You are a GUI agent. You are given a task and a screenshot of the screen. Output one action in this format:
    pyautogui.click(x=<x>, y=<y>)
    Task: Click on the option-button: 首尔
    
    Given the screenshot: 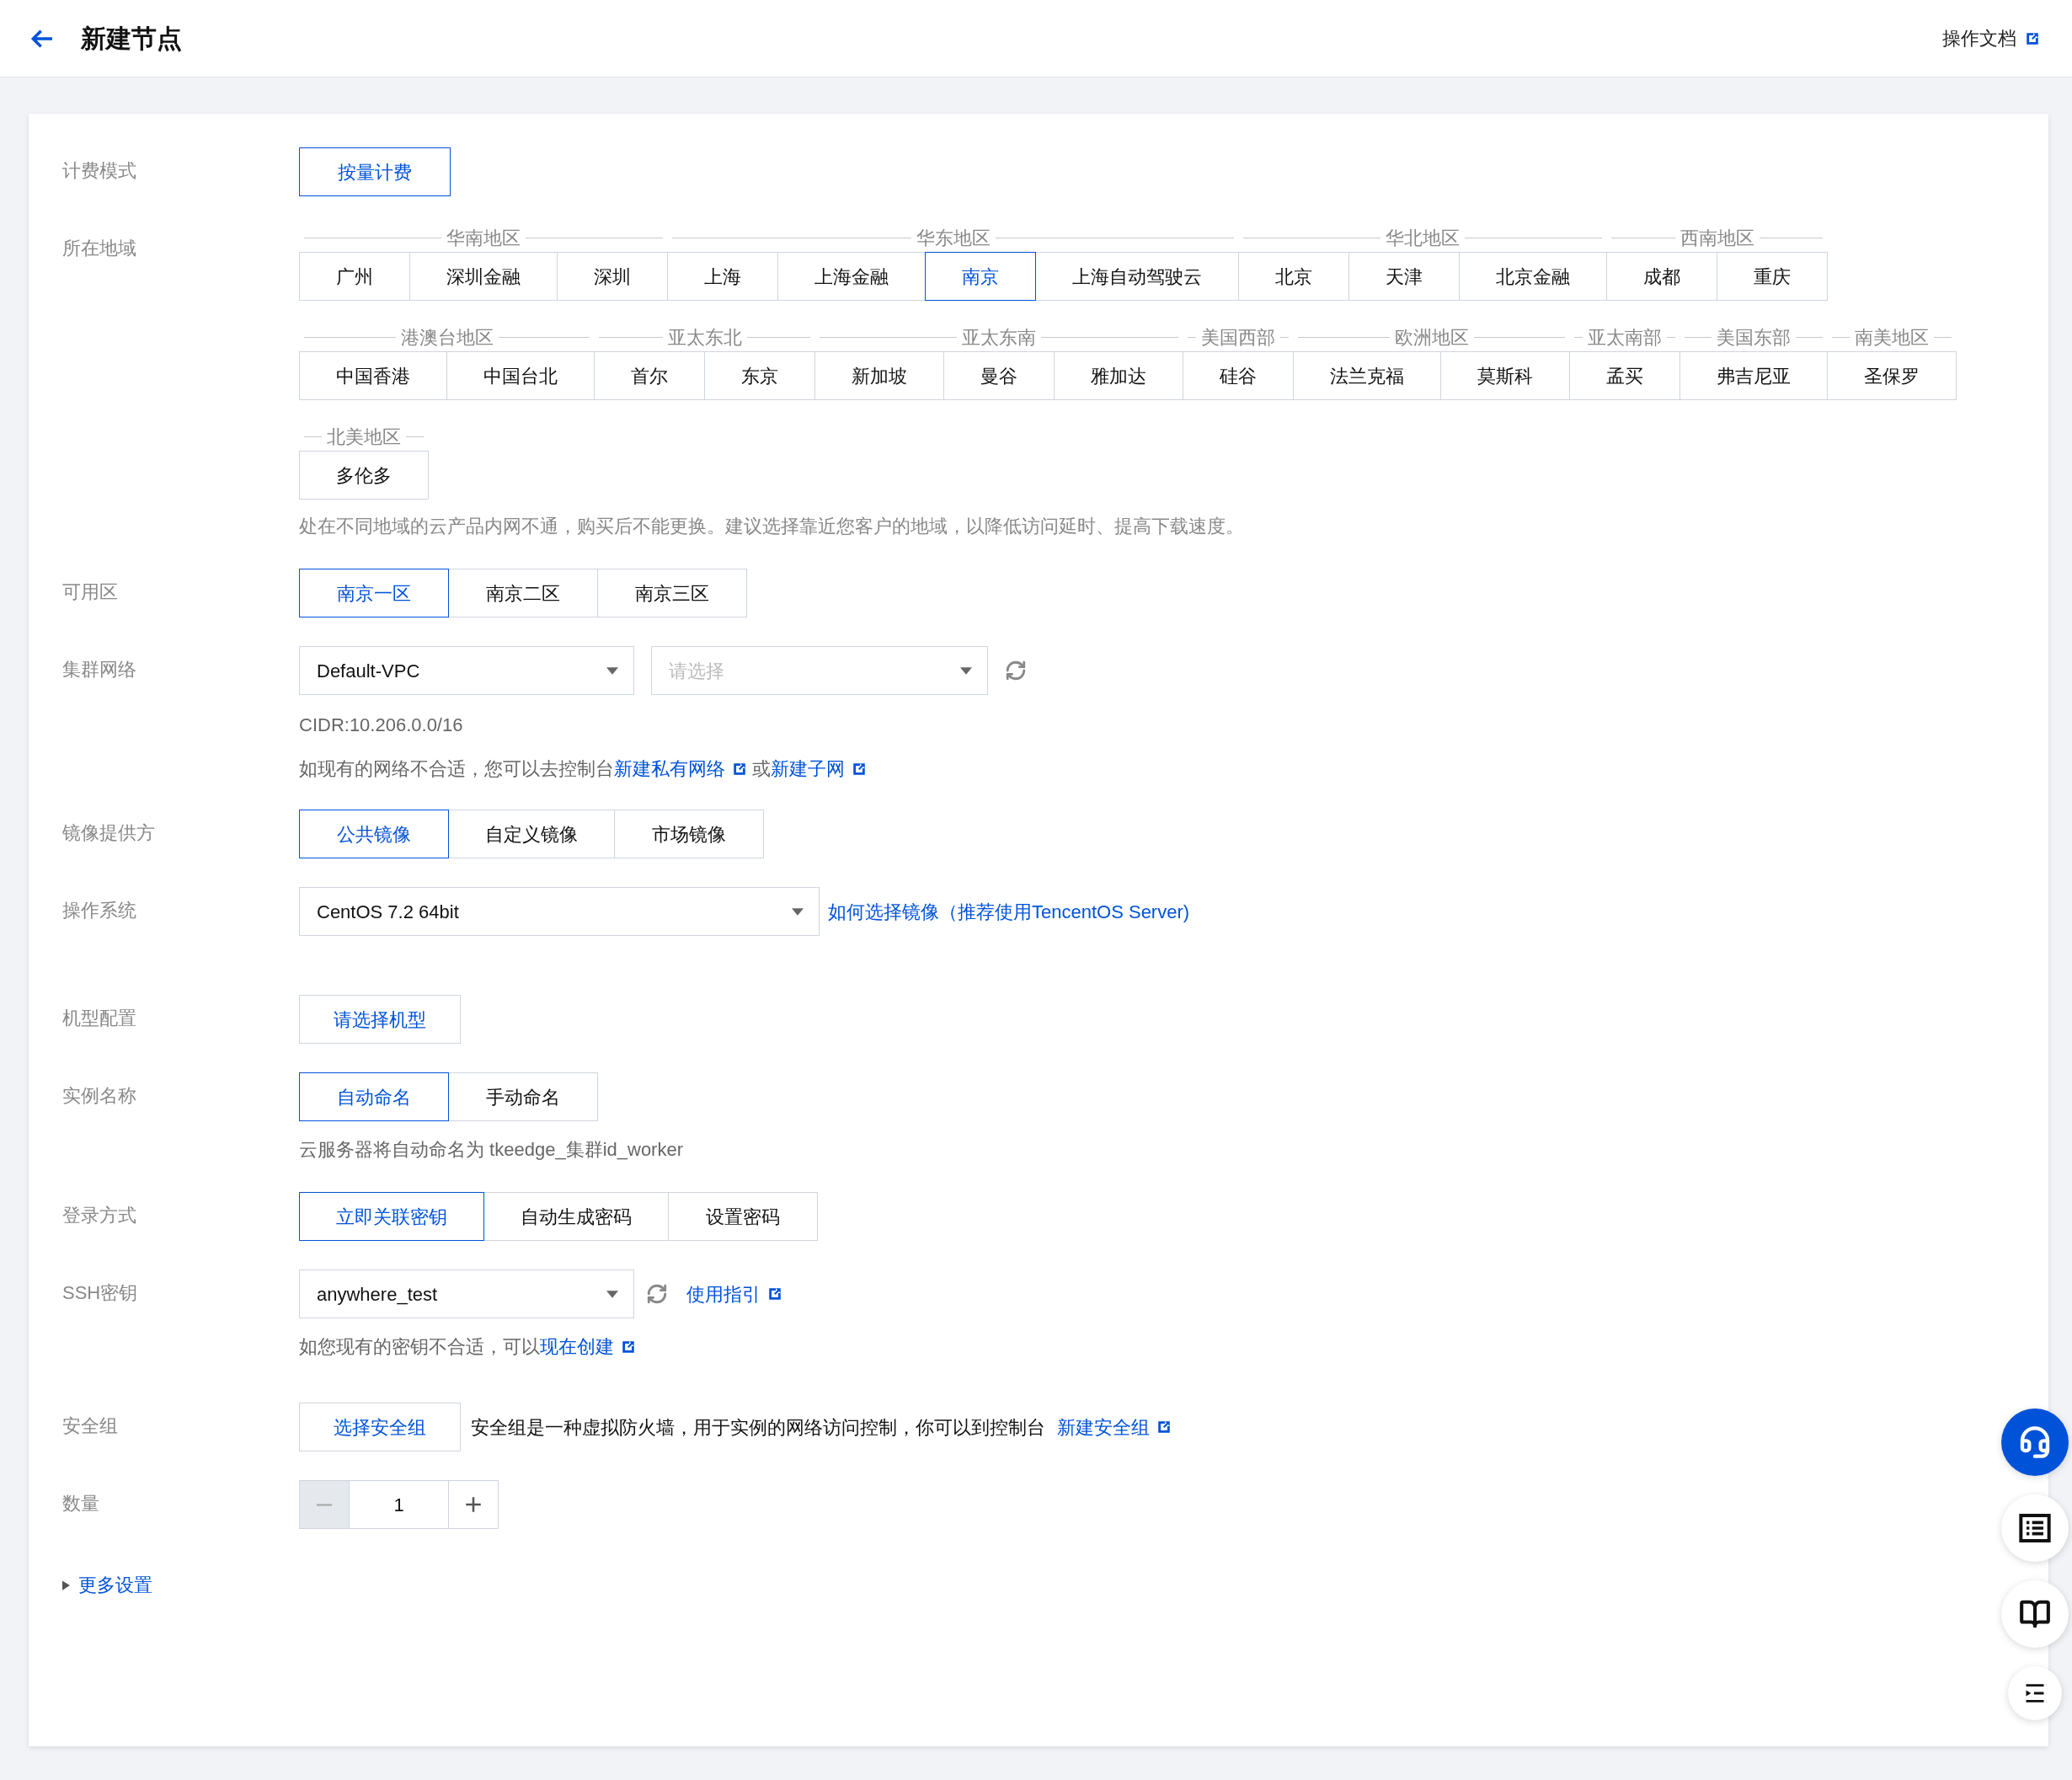 What is the action you would take?
    pyautogui.click(x=649, y=375)
    